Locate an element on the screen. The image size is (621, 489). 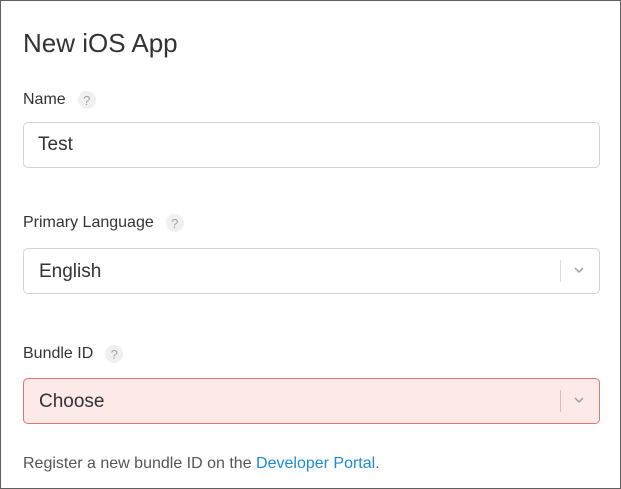
name-label-row: Name ? is located at coordinates (59, 100).